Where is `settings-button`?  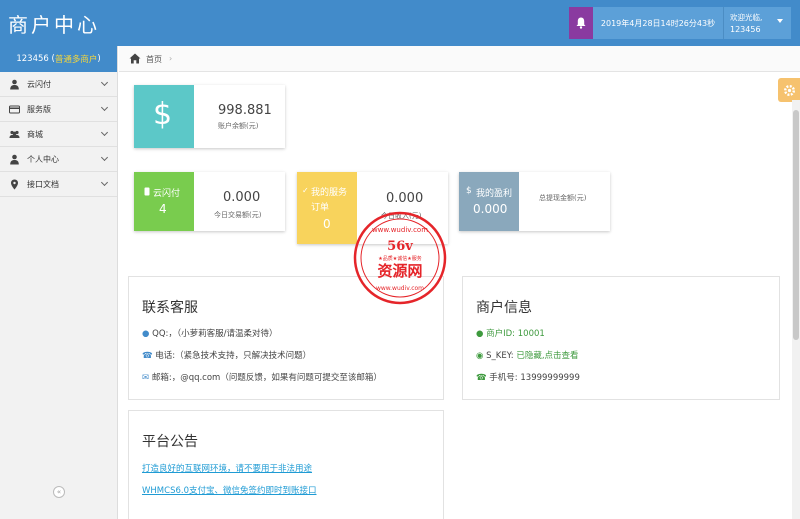 settings-button is located at coordinates (789, 90).